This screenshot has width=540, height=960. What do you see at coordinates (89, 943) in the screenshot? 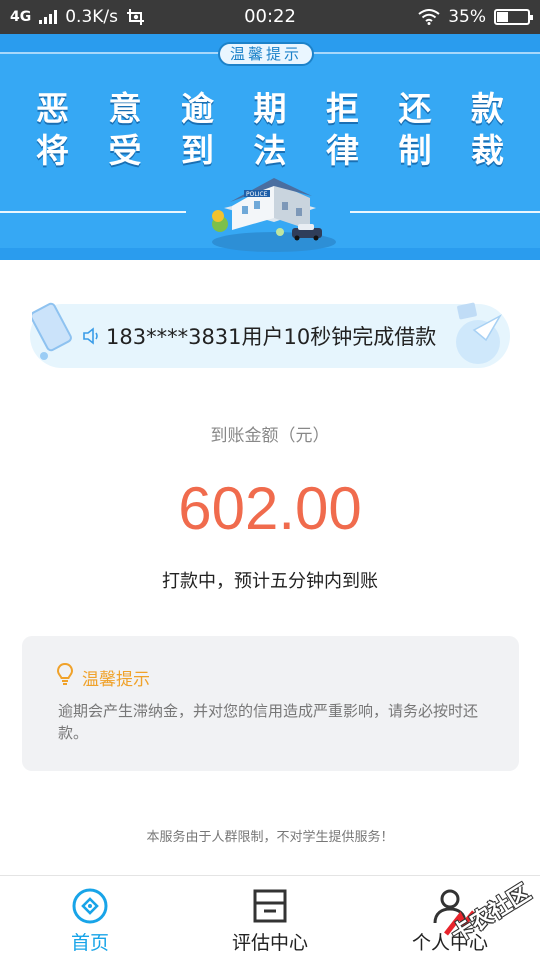
I see `tab-home-label: 首页` at bounding box center [89, 943].